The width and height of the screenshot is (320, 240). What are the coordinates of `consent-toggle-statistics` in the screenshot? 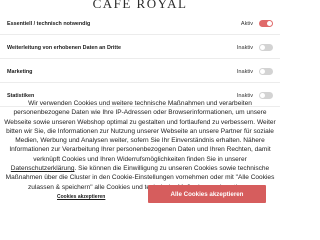 It's located at (266, 95).